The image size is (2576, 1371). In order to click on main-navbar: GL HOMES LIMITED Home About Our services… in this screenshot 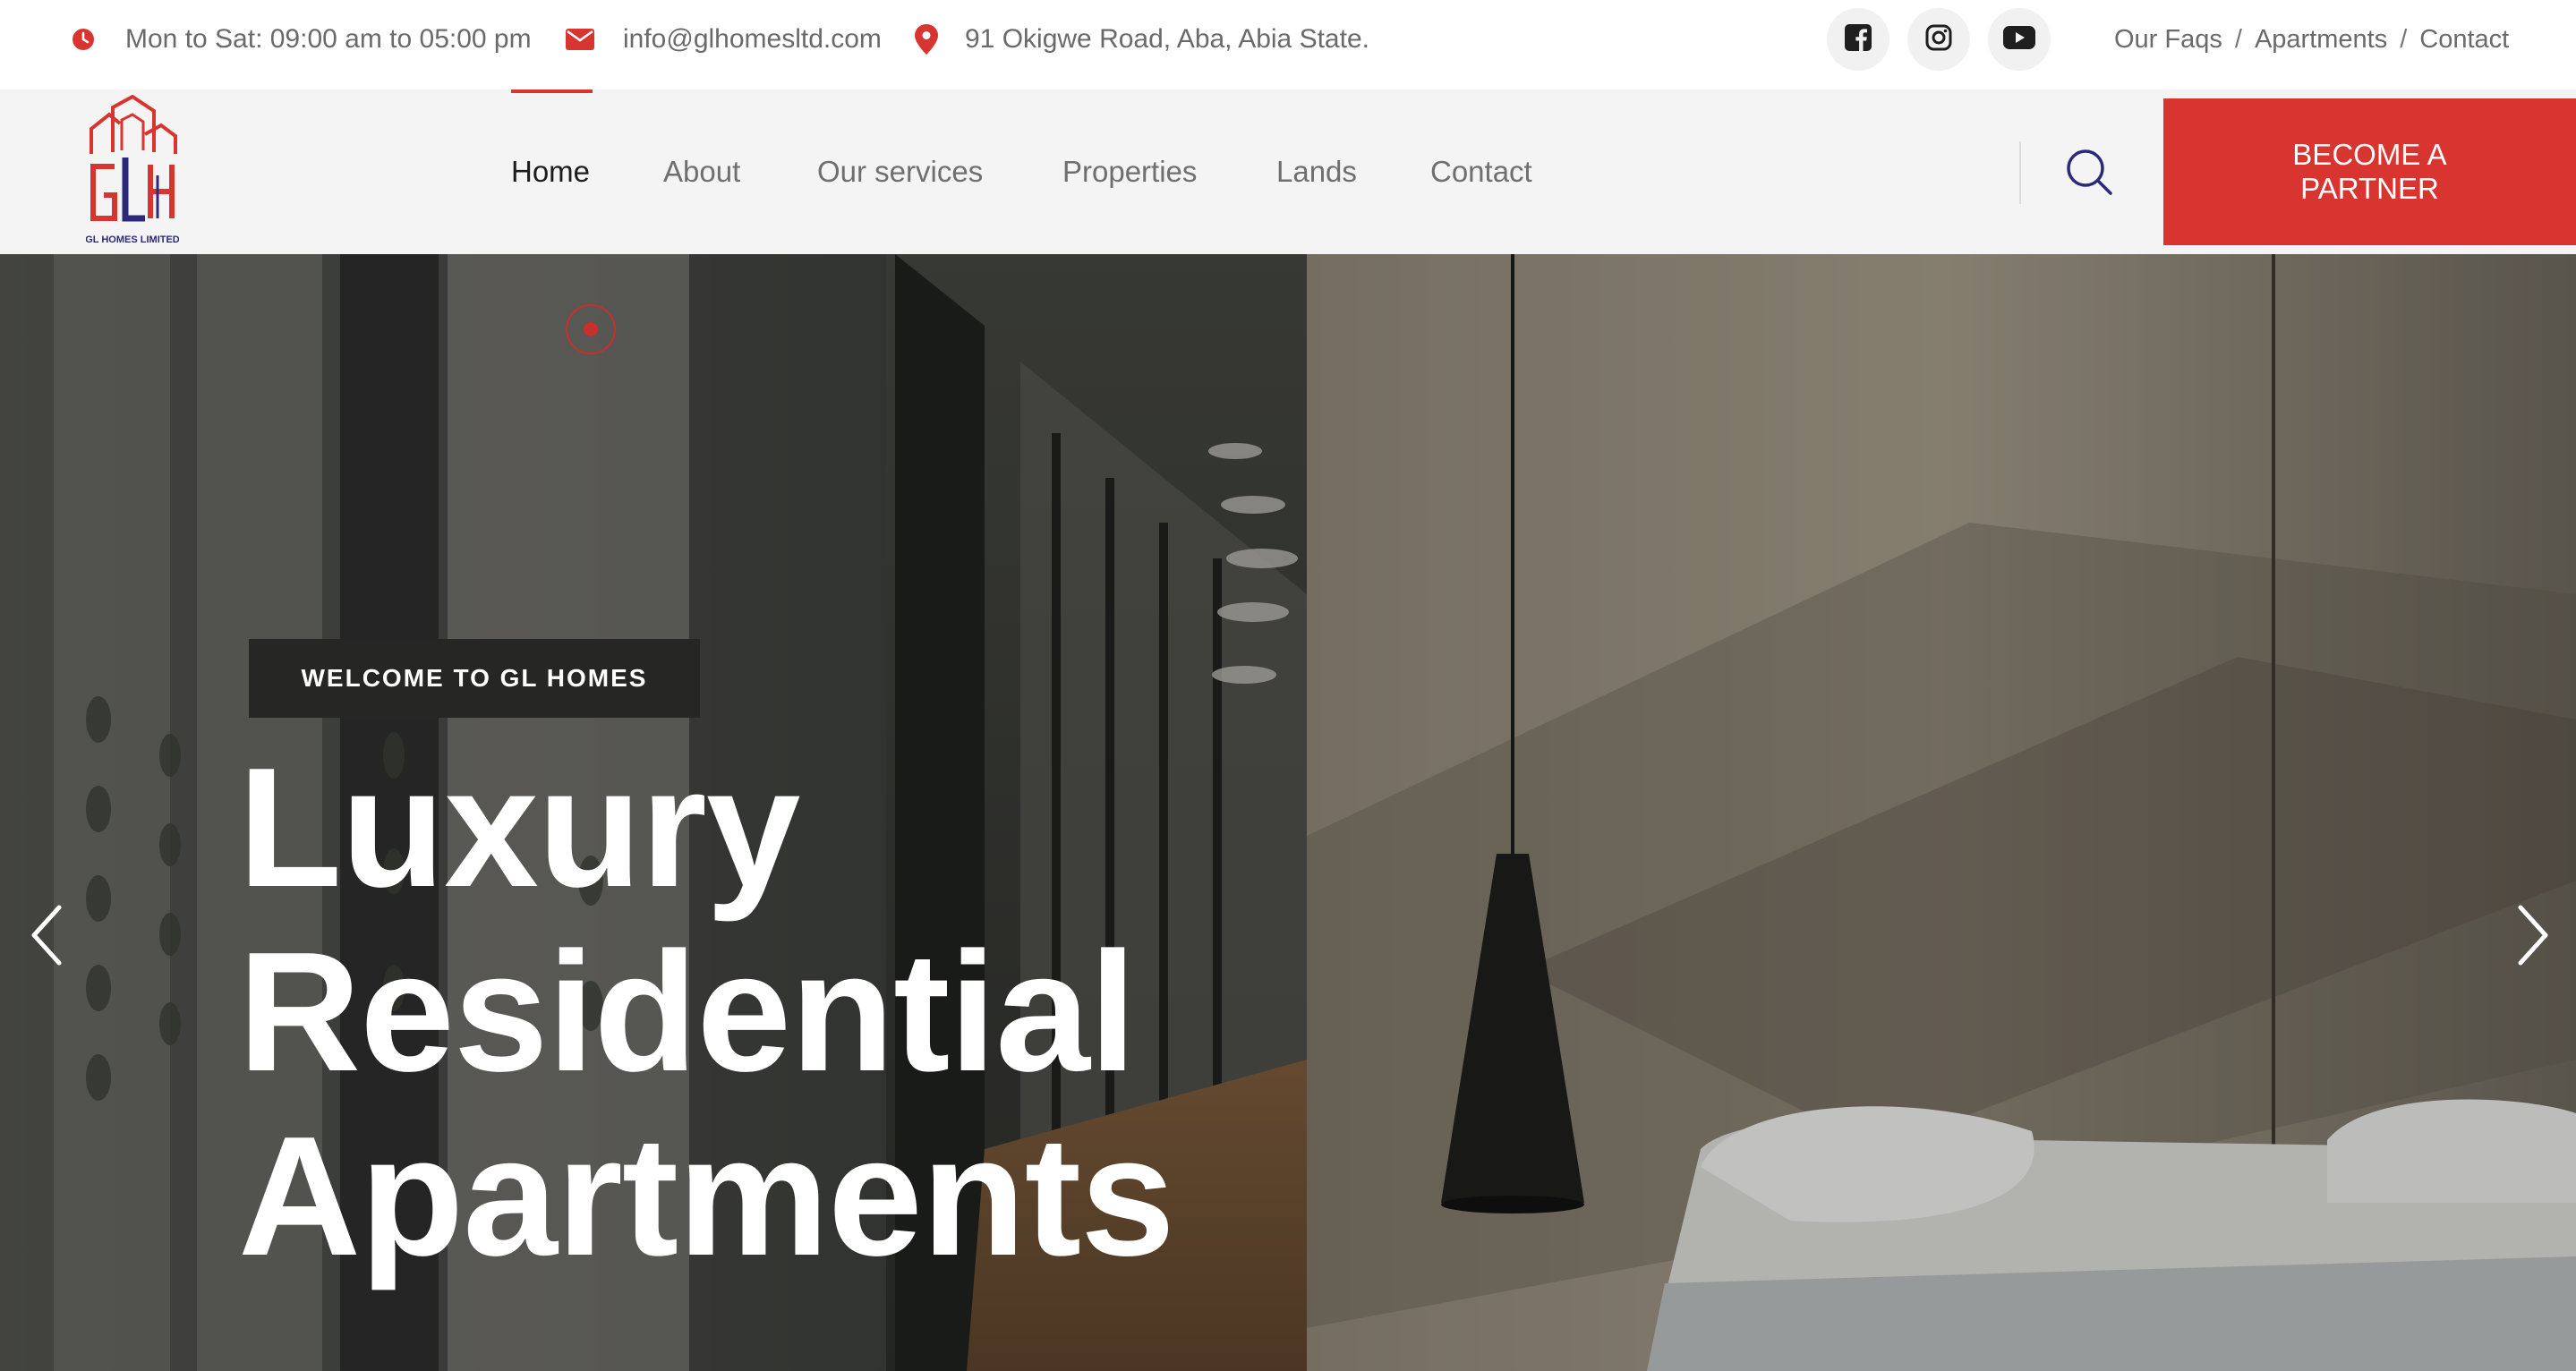, I will do `click(1288, 171)`.